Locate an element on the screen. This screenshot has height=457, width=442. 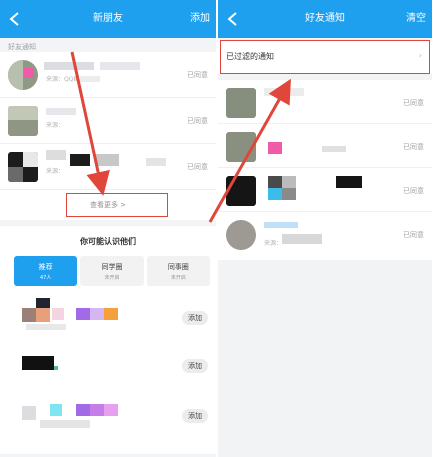
tab-classmates: 同学圈 未开启 is located at coordinates (112, 271).